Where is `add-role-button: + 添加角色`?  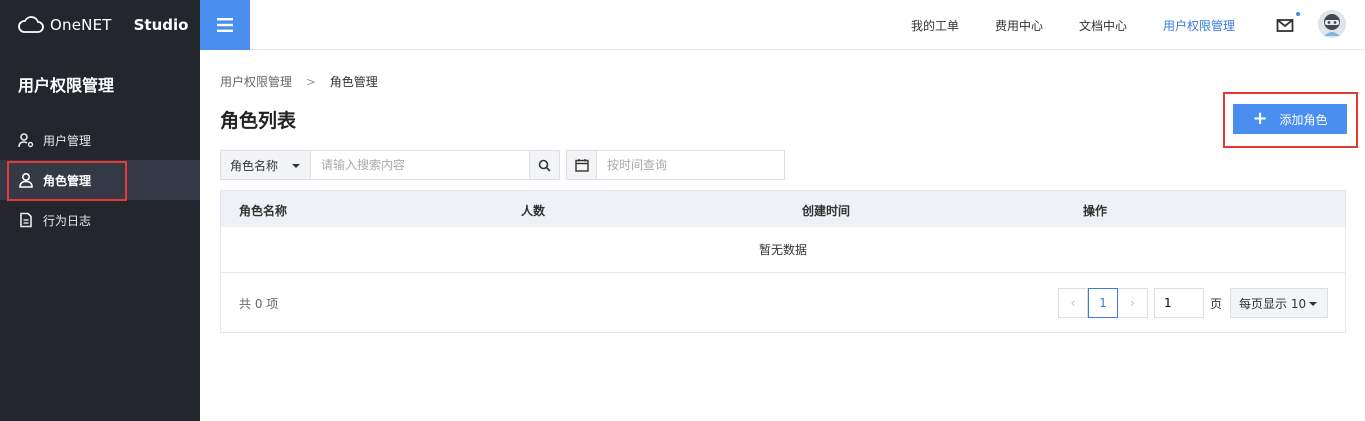
add-role-button: + 添加角色 is located at coordinates (1290, 119).